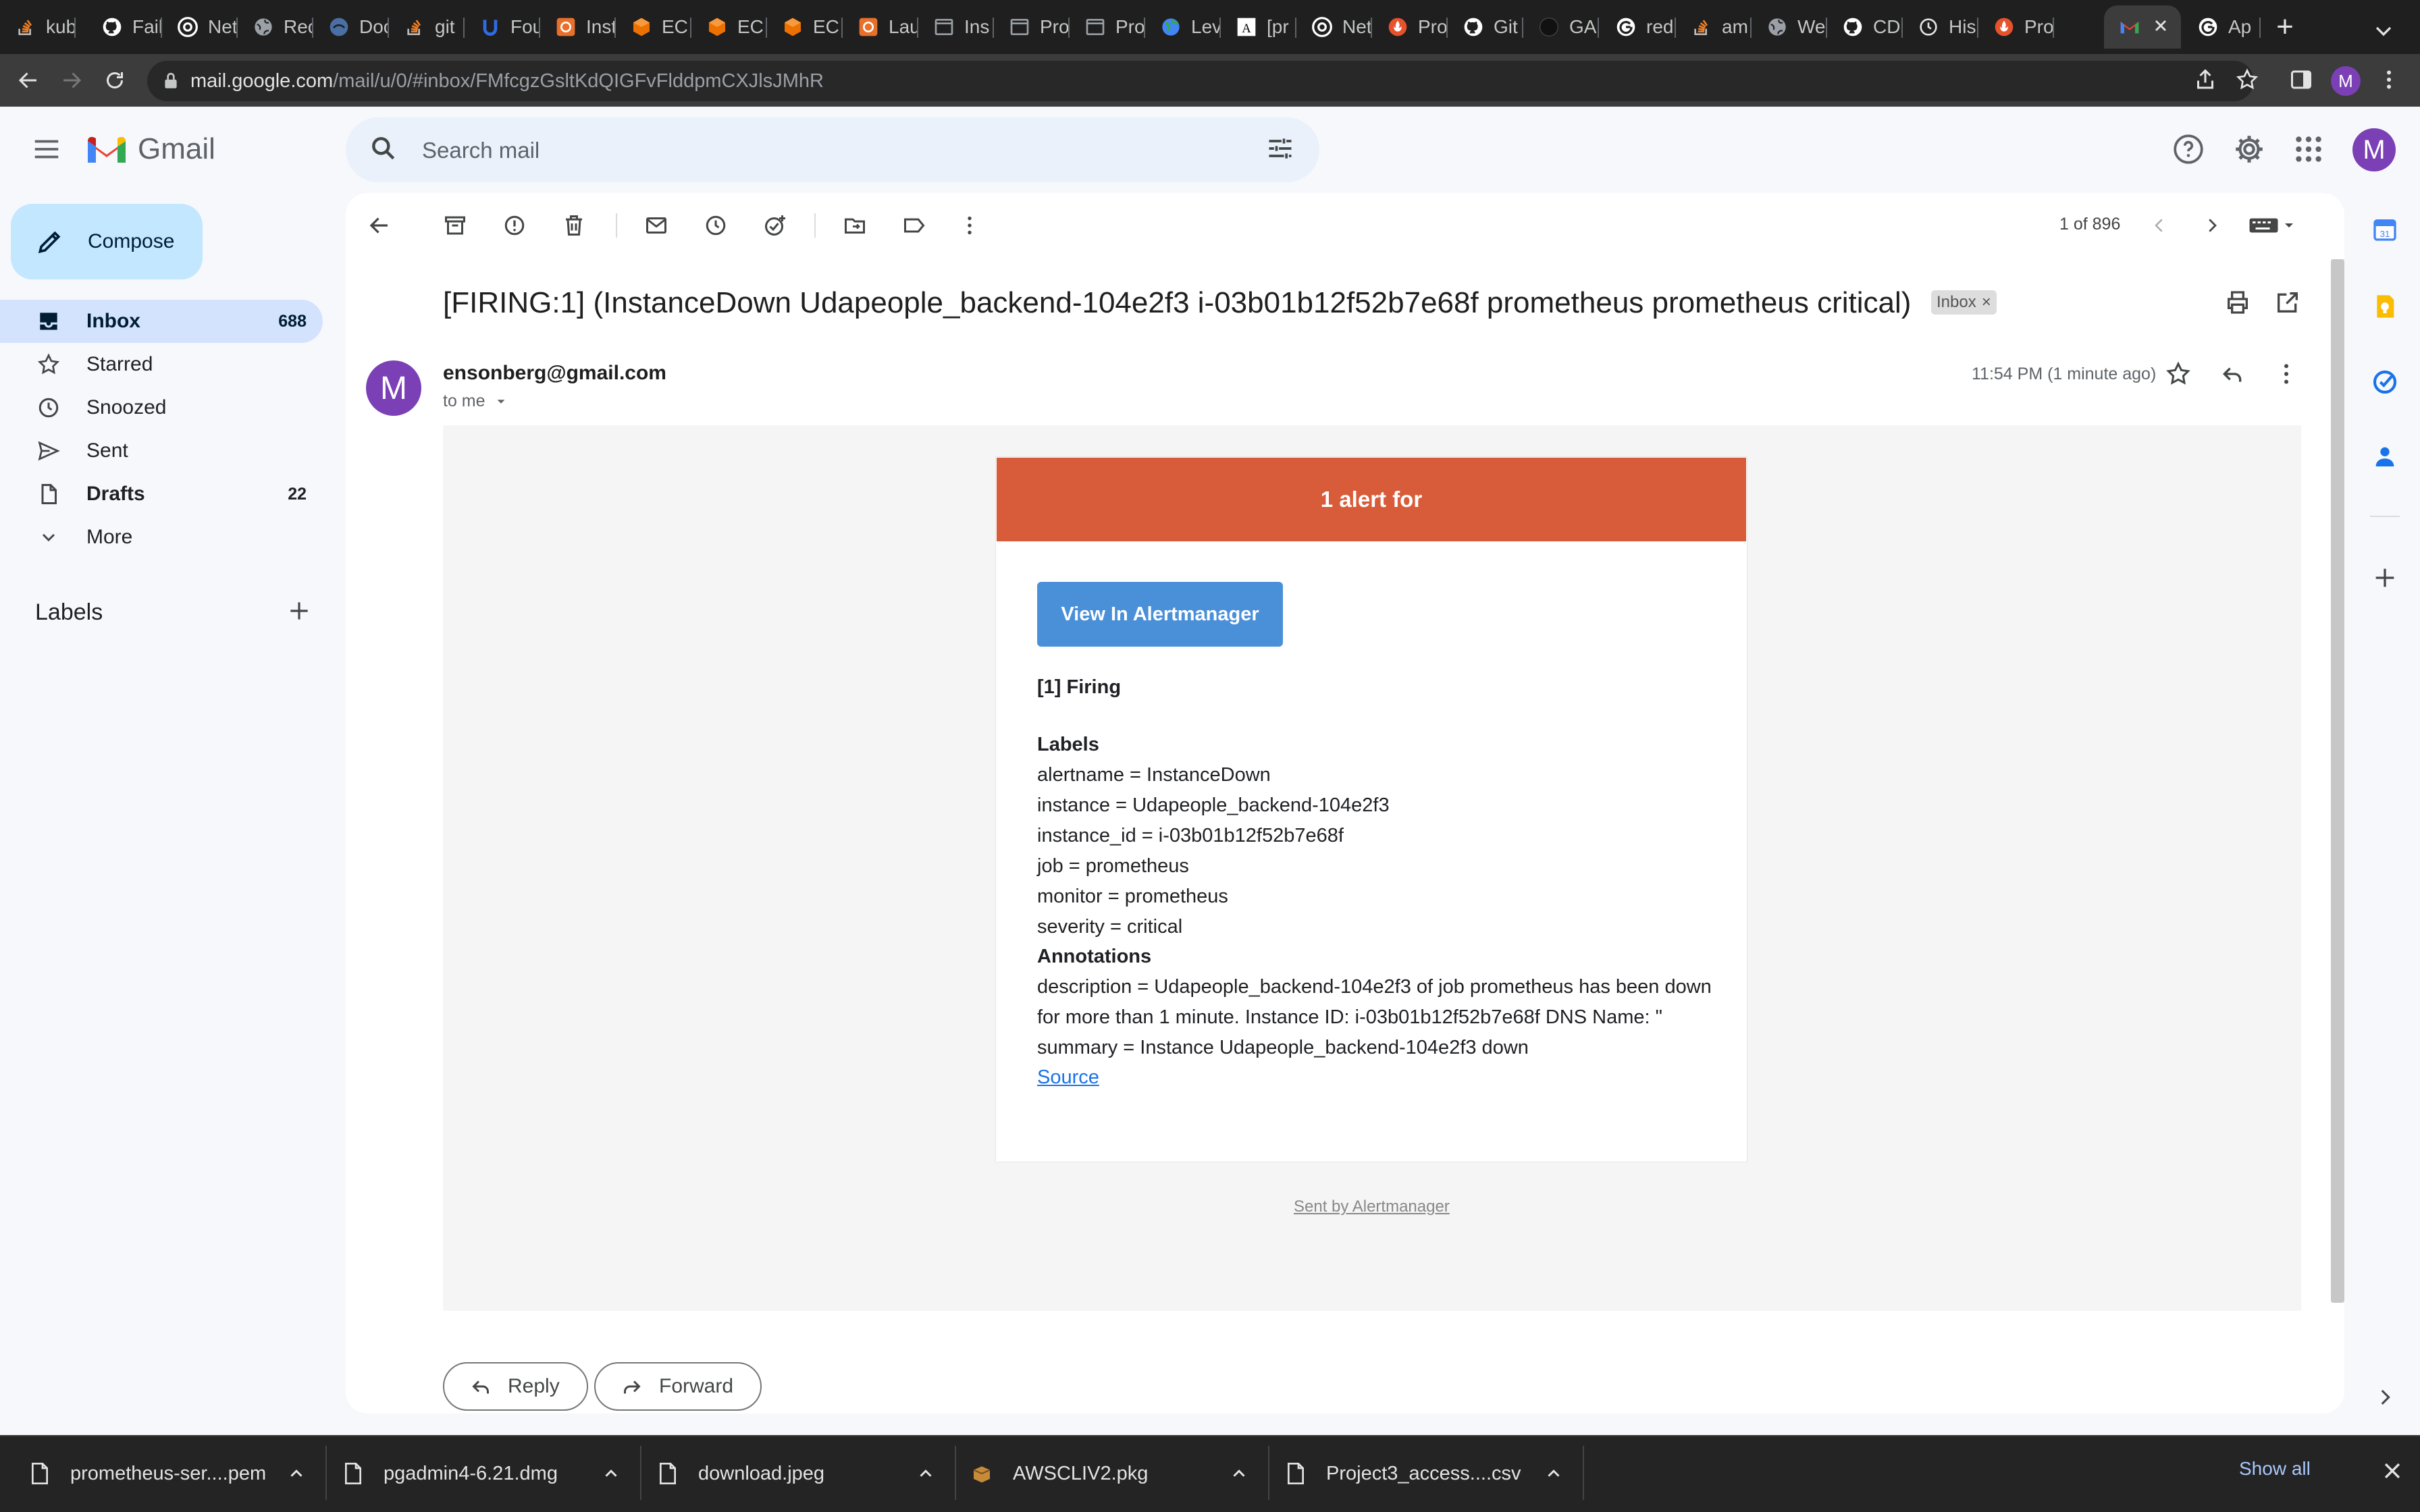  I want to click on browser-tab: His, so click(1940, 27).